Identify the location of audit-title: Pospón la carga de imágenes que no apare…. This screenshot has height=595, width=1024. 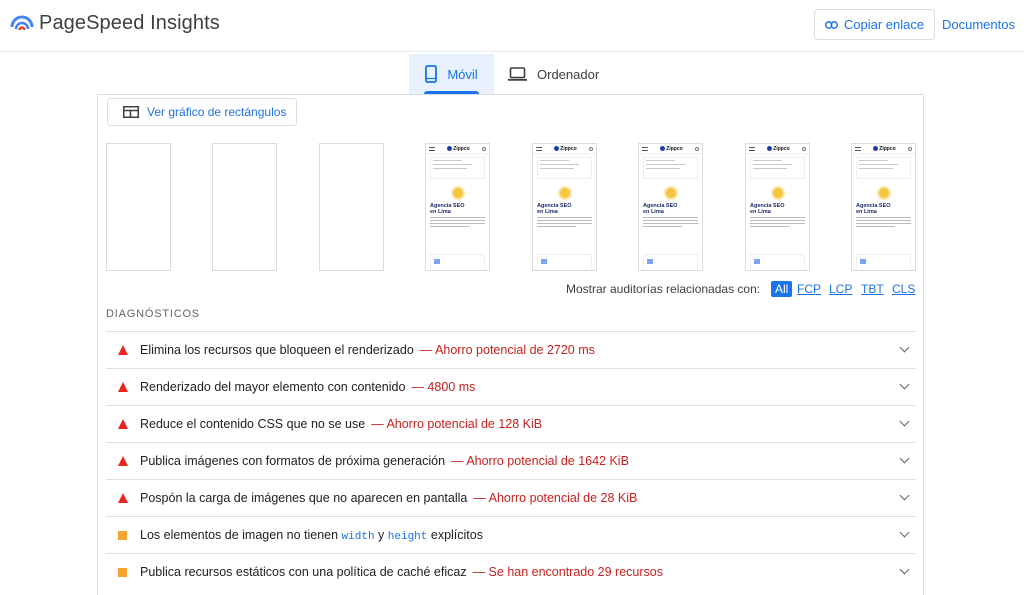
(304, 498).